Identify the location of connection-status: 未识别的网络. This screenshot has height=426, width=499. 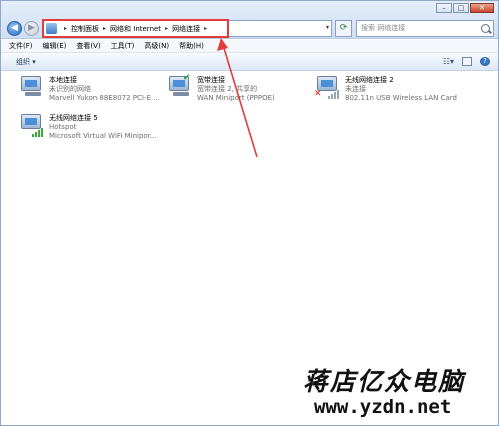
(70, 89).